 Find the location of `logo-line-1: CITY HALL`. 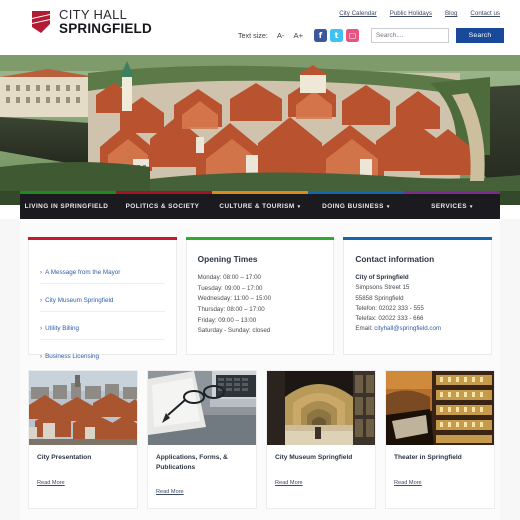

logo-line-1: CITY HALL is located at coordinates (93, 14).